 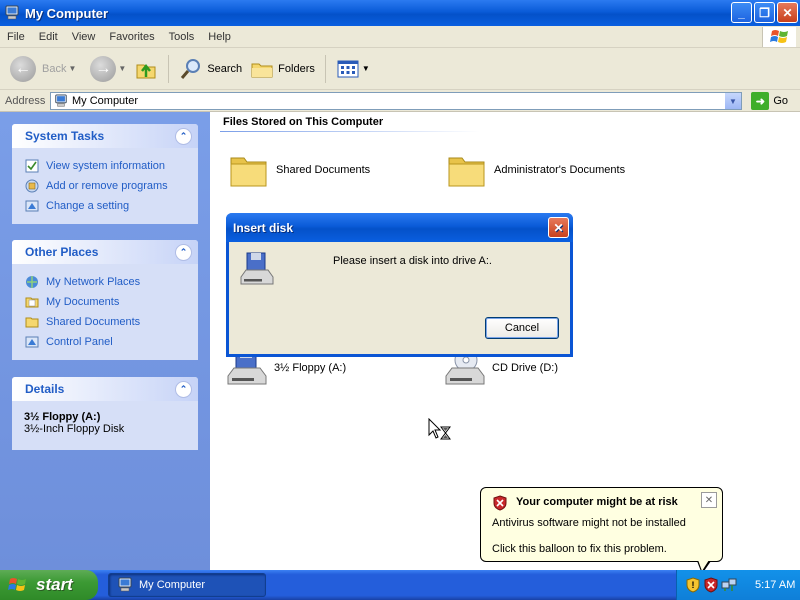 I want to click on address-value: My Computer, so click(x=105, y=101).